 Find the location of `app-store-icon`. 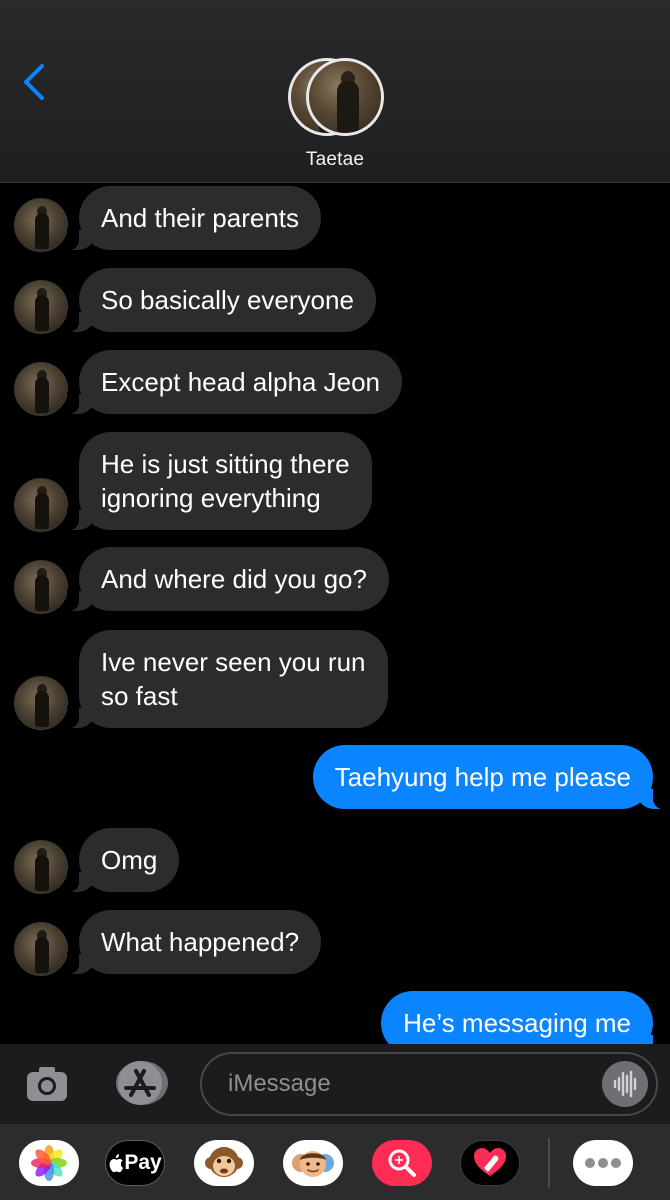

app-store-icon is located at coordinates (142, 1083).